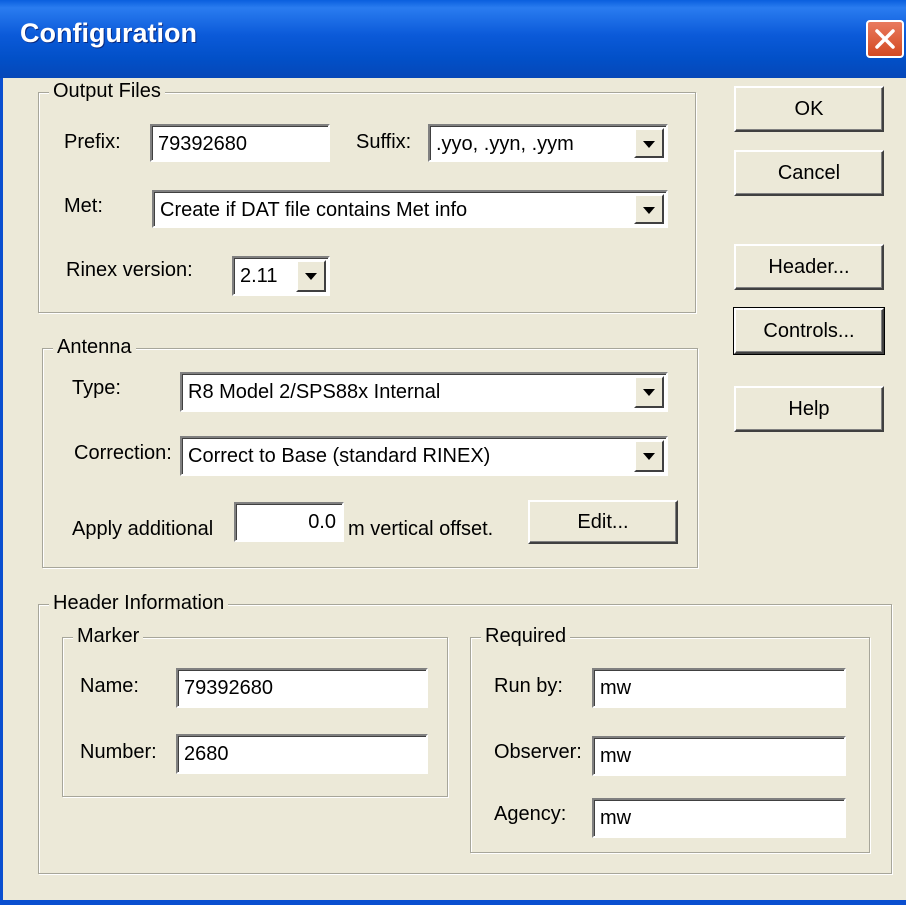  Describe the element at coordinates (526, 636) in the screenshot. I see `required-title: Required` at that location.